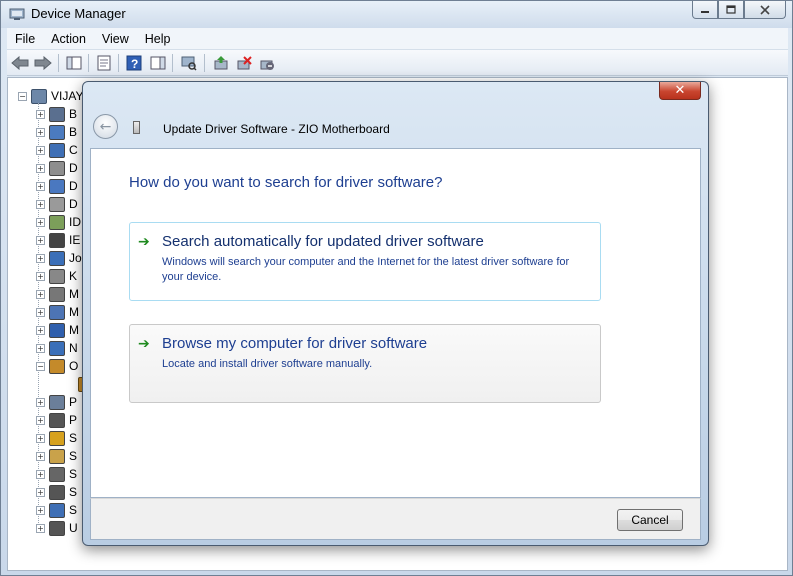 The width and height of the screenshot is (793, 576). I want to click on close-button, so click(765, 10).